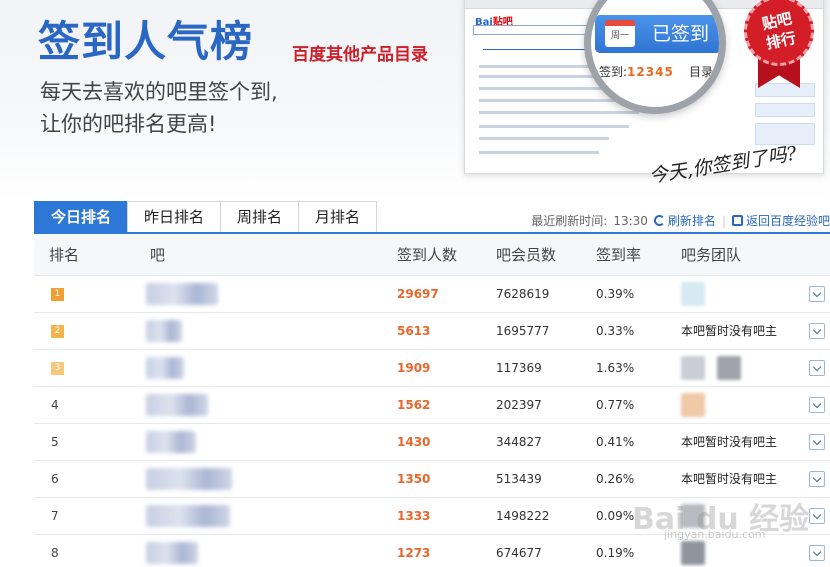 This screenshot has height=567, width=830. Describe the element at coordinates (779, 36) in the screenshot. I see `ribbon-circle: 贴吧 排行` at that location.